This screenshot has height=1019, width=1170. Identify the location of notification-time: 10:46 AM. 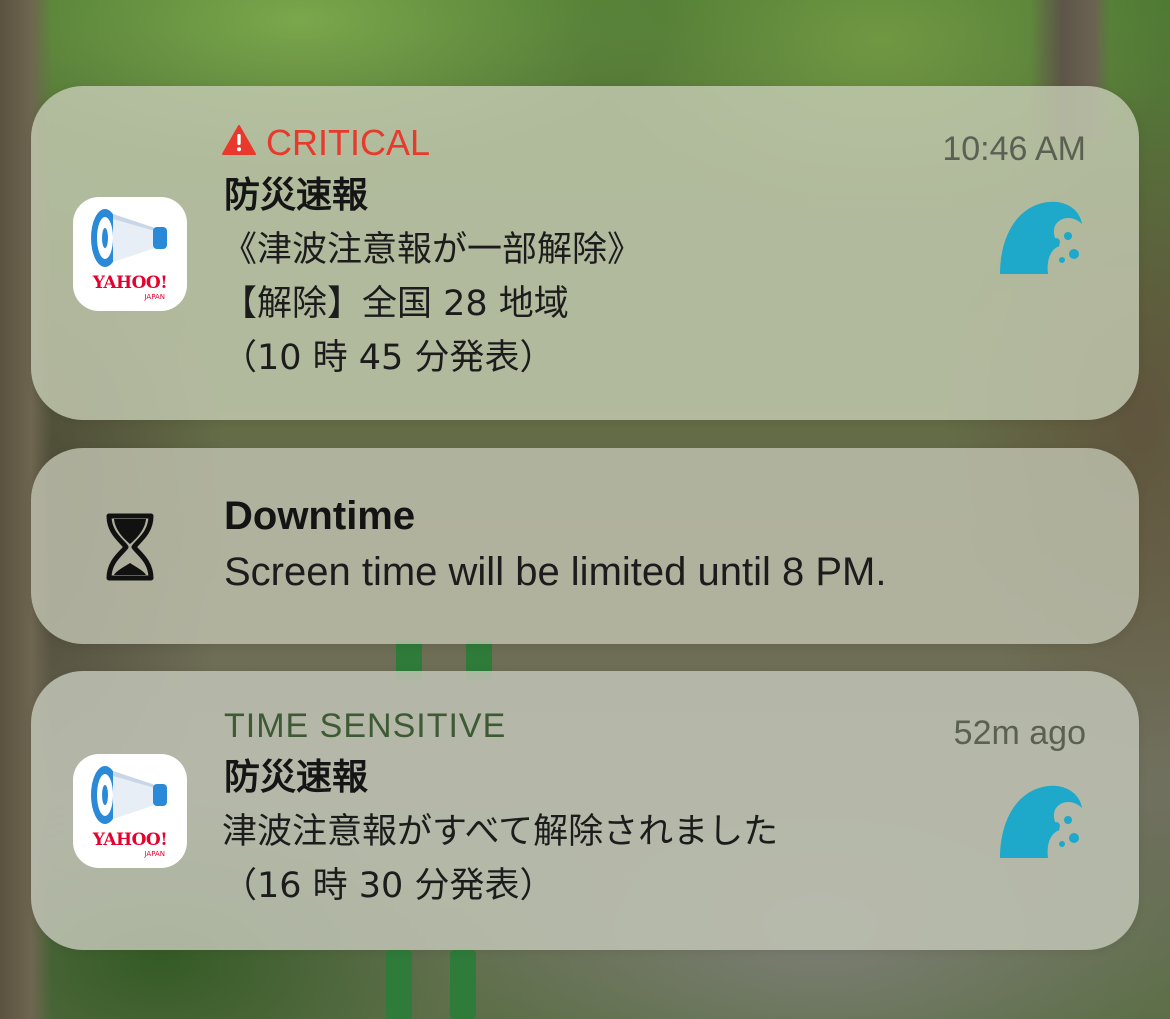
(1014, 149).